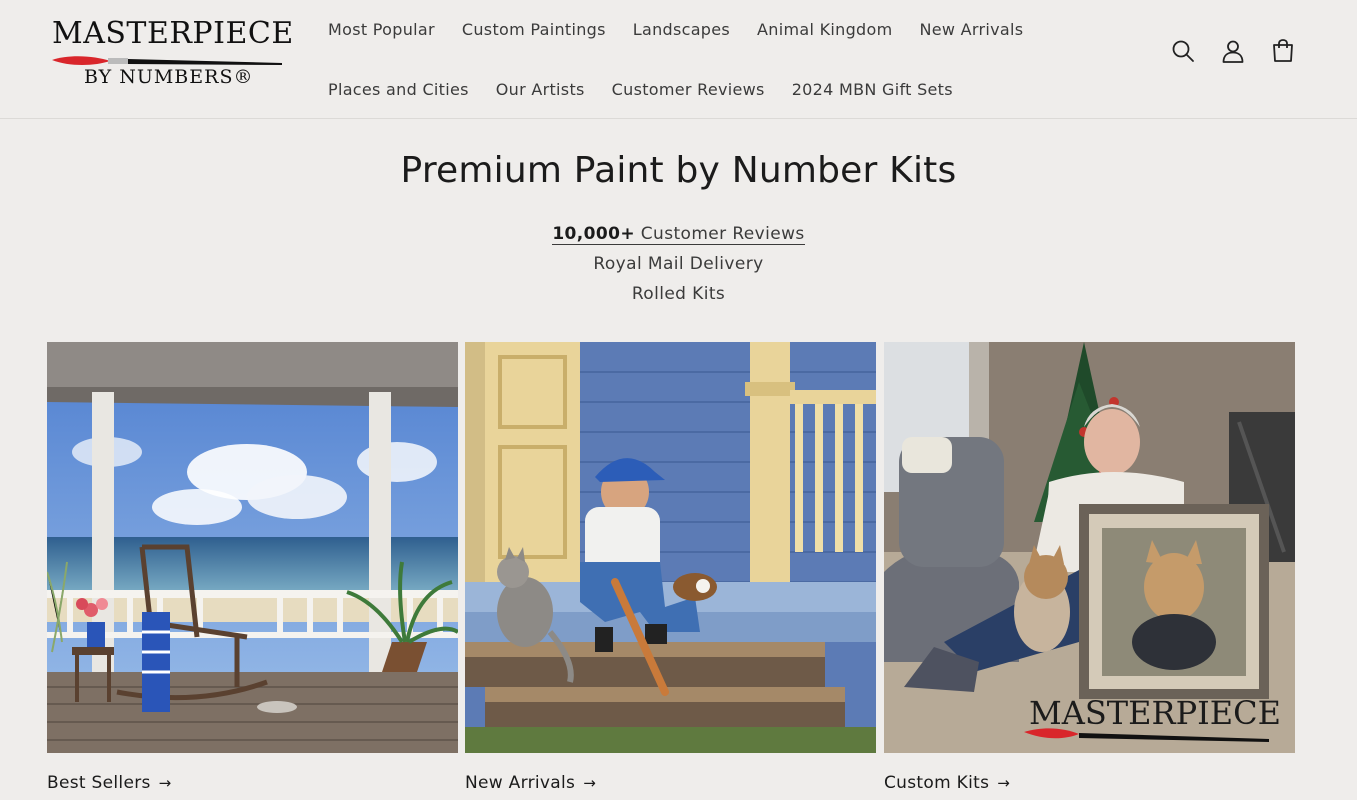 This screenshot has height=800, width=1357. What do you see at coordinates (99, 783) in the screenshot?
I see `best-sellers-label: Best Sellers` at bounding box center [99, 783].